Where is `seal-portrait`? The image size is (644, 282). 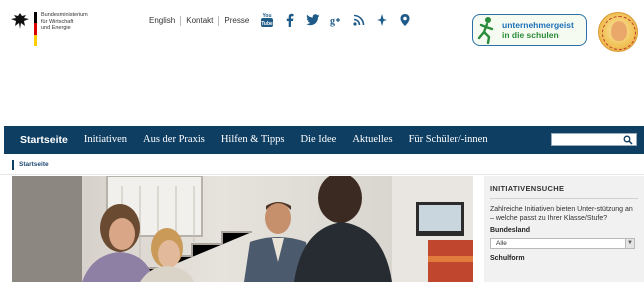 seal-portrait is located at coordinates (619, 31).